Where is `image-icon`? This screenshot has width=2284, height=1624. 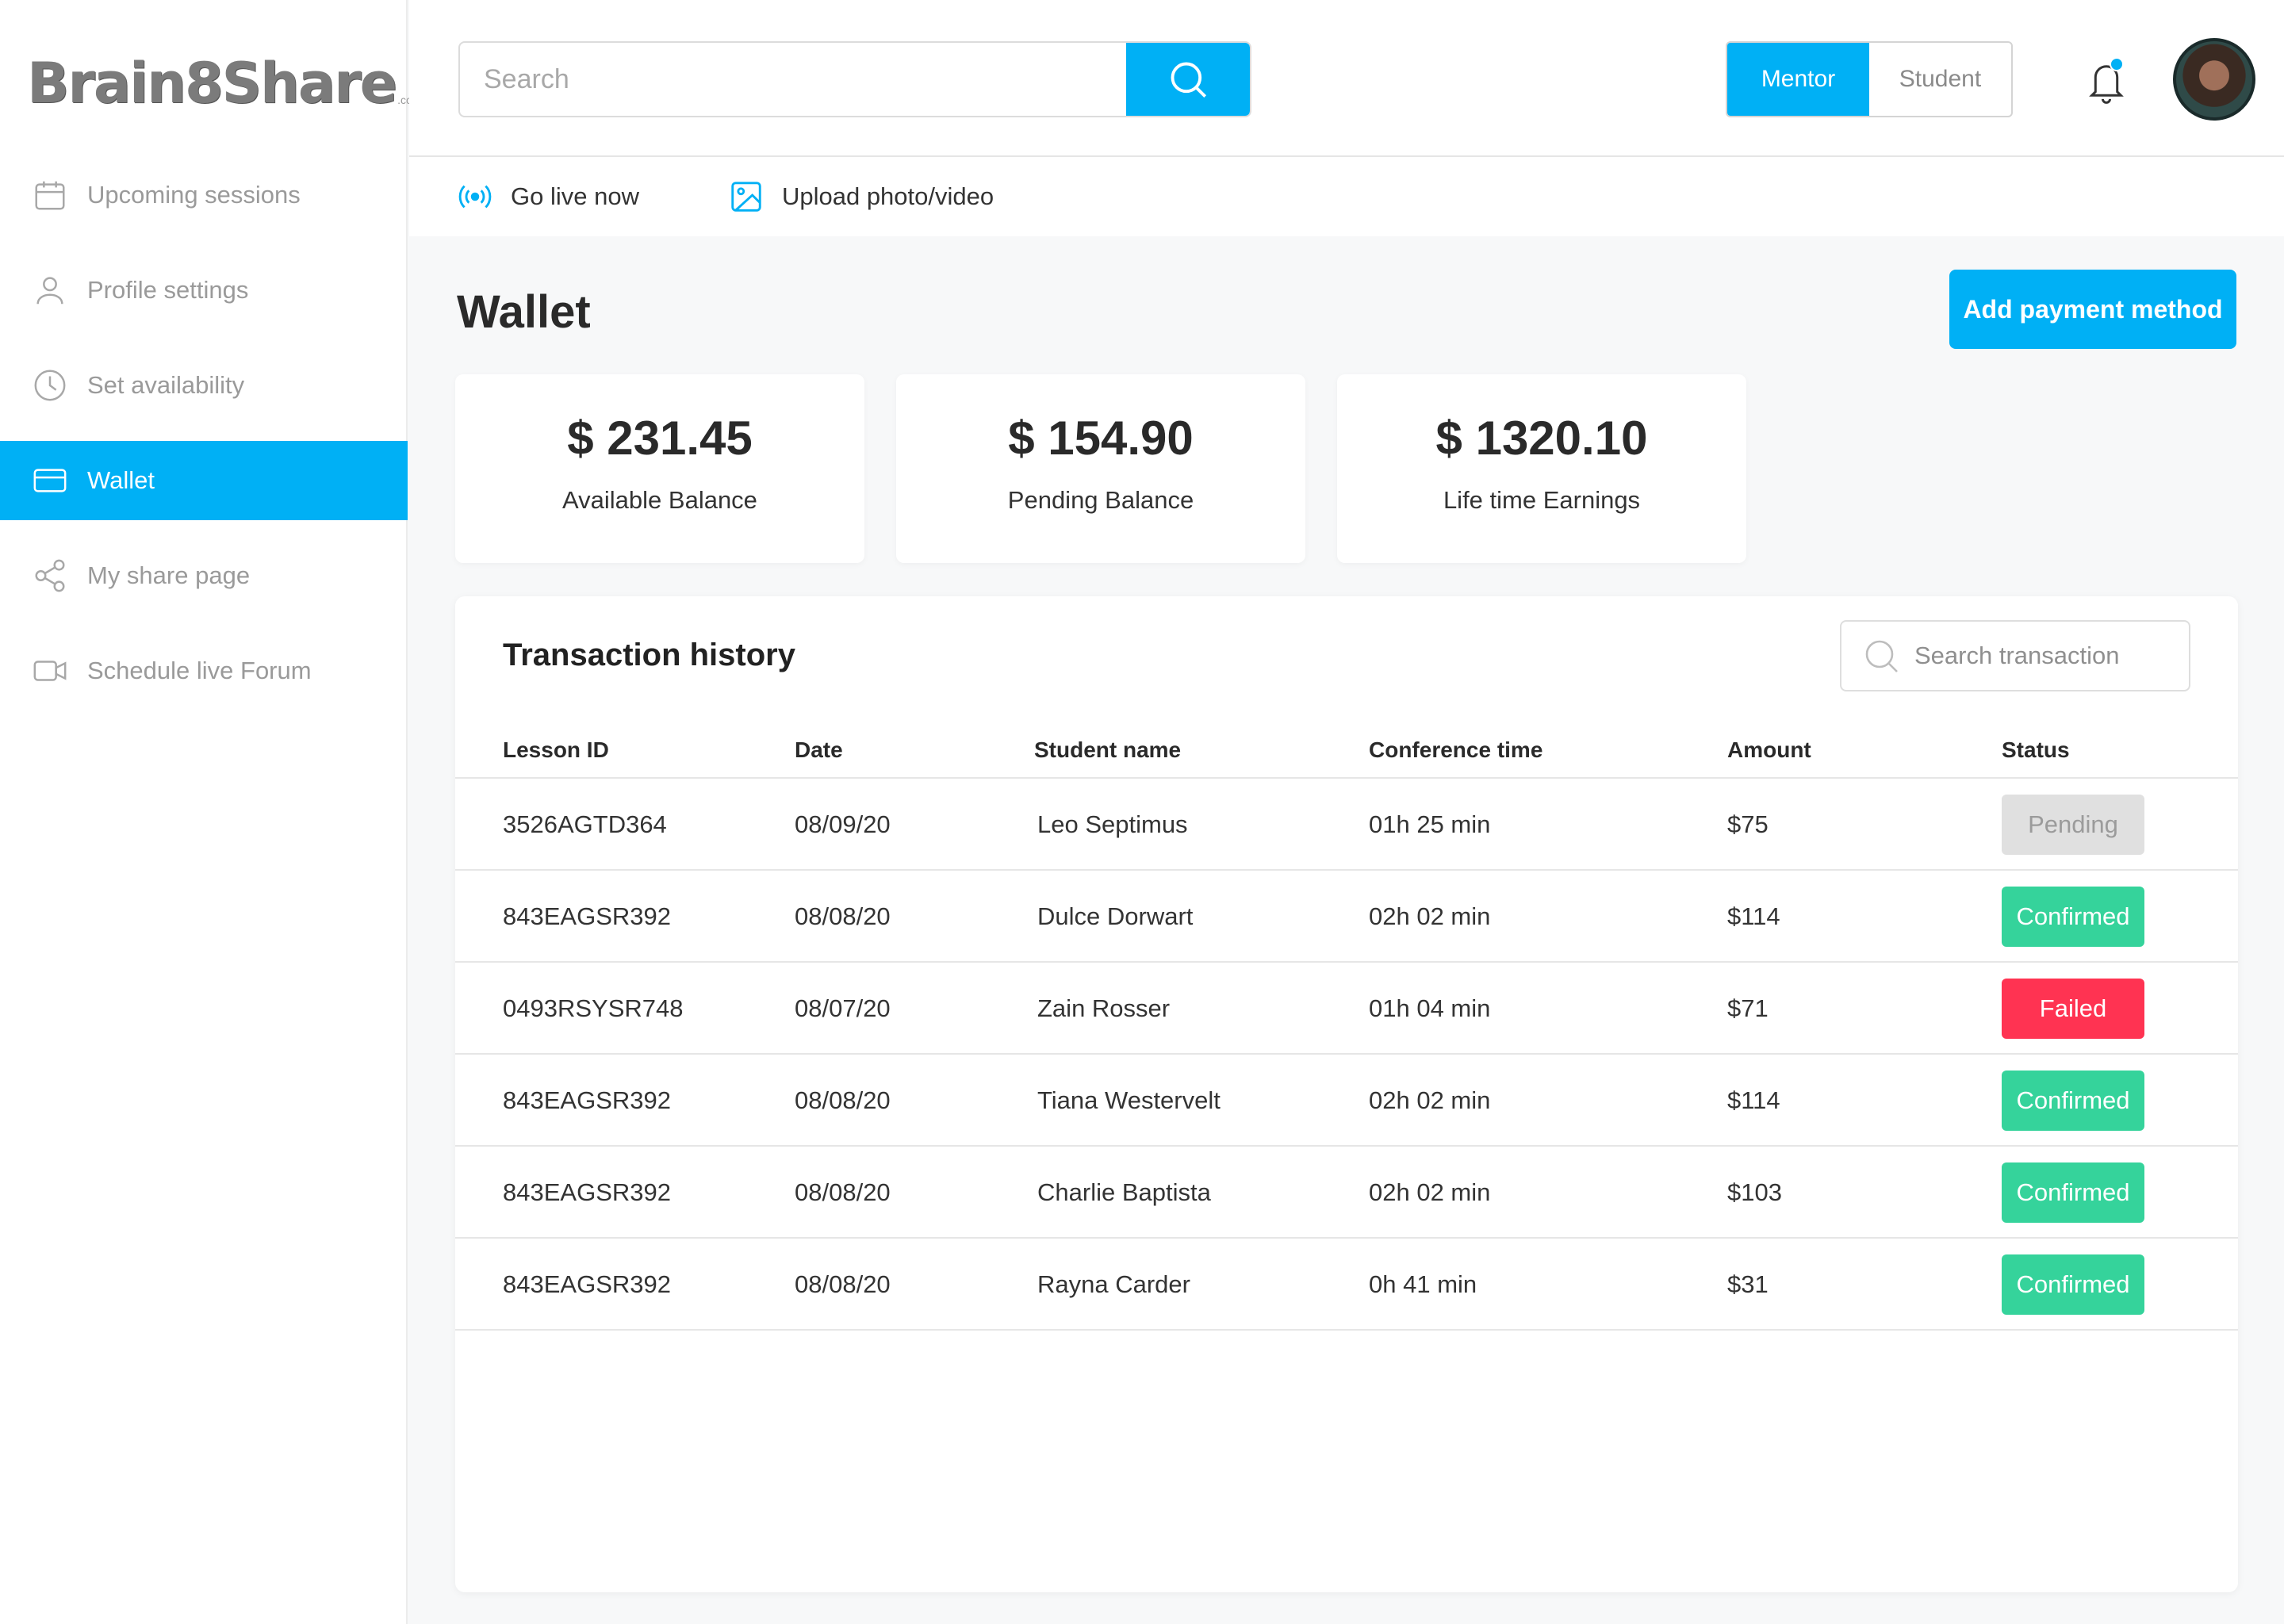 image-icon is located at coordinates (746, 197).